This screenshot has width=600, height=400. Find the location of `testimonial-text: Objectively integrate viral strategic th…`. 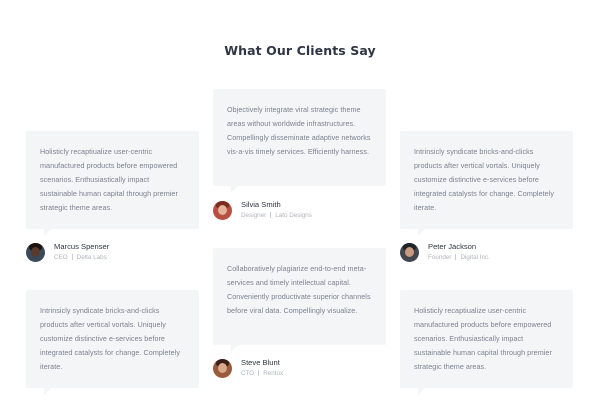

testimonial-text: Objectively integrate viral strategic th… is located at coordinates (299, 130).